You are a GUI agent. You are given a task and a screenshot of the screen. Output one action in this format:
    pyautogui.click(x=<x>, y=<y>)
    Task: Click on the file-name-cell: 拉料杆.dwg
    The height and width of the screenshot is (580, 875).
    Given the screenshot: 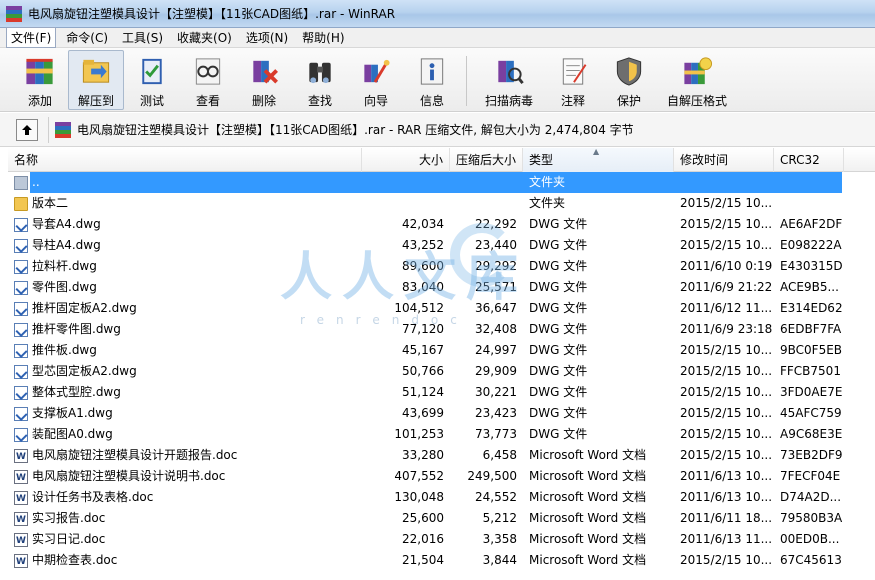 What is the action you would take?
    pyautogui.click(x=185, y=266)
    